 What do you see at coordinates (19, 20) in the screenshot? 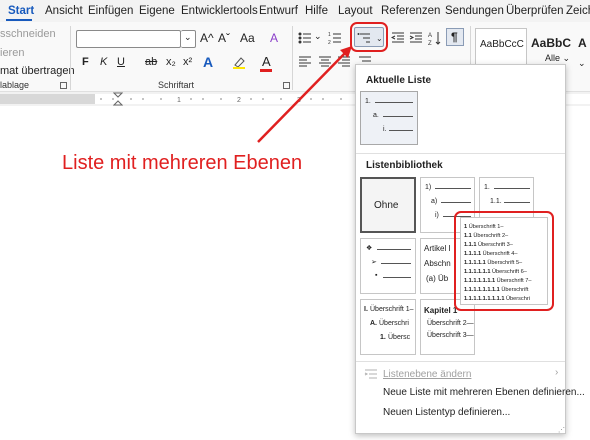
I see `active-tab-indicator` at bounding box center [19, 20].